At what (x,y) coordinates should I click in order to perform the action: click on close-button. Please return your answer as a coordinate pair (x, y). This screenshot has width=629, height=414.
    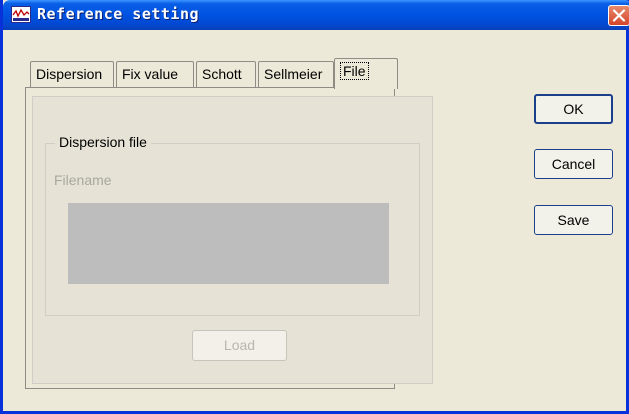
    Looking at the image, I should click on (618, 15).